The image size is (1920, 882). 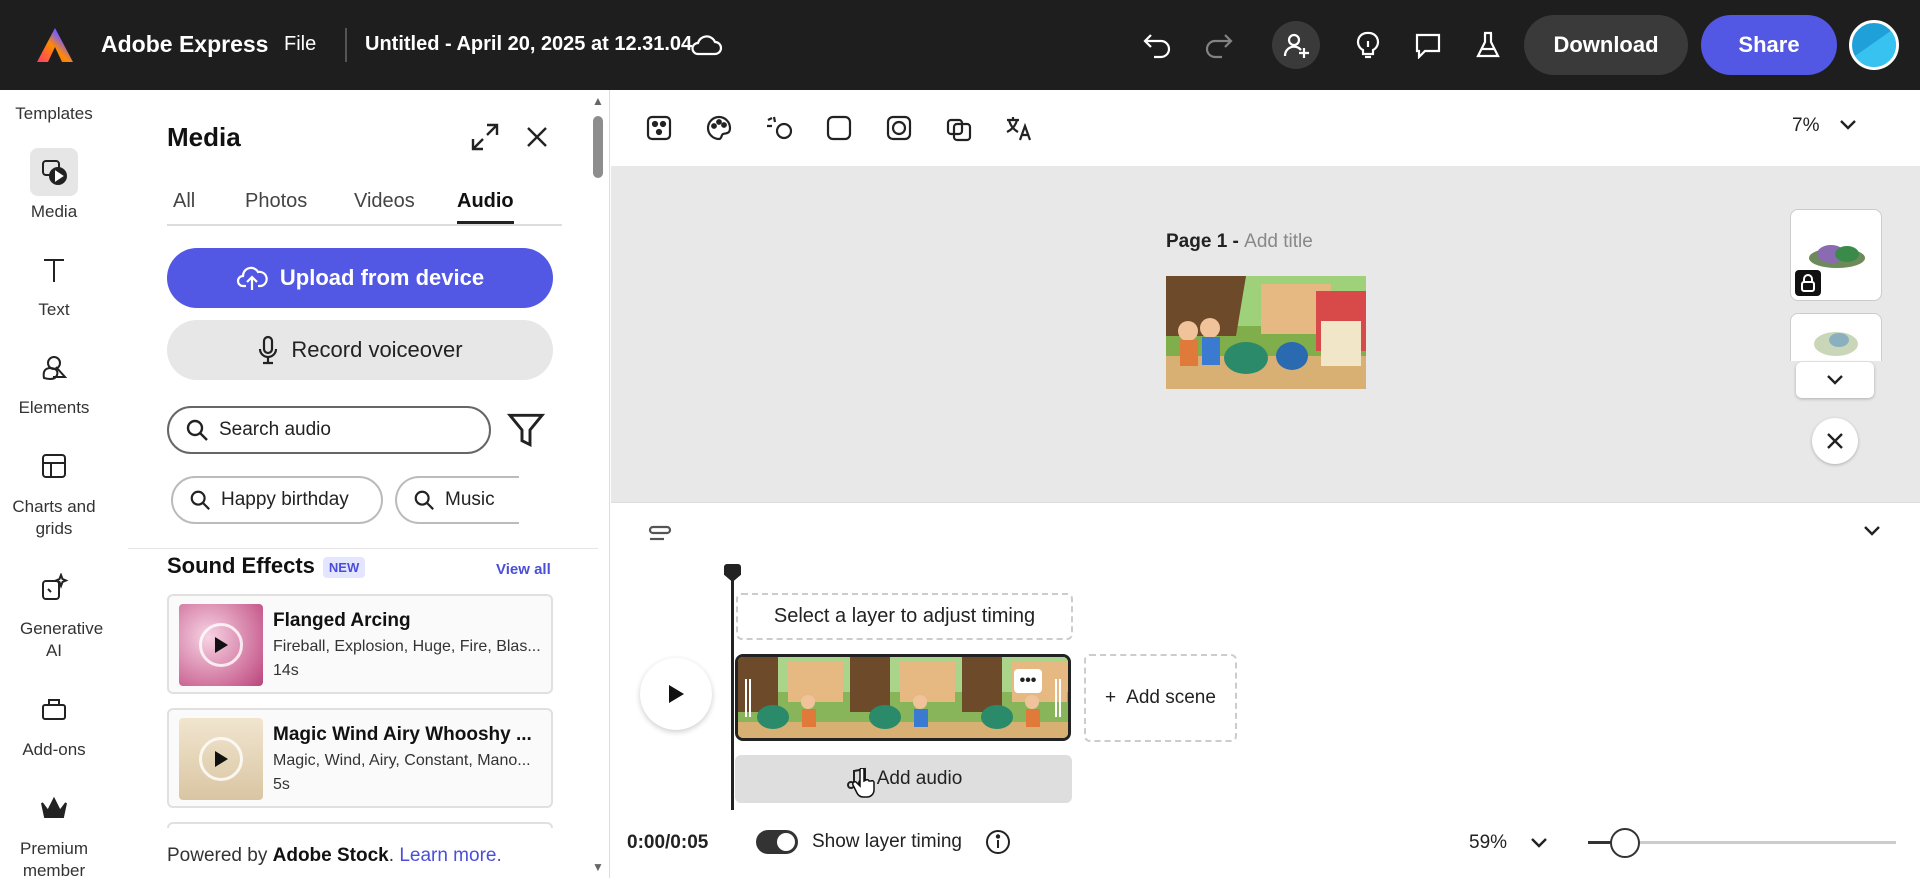 What do you see at coordinates (777, 842) in the screenshot?
I see `show-layer-timing-toggle` at bounding box center [777, 842].